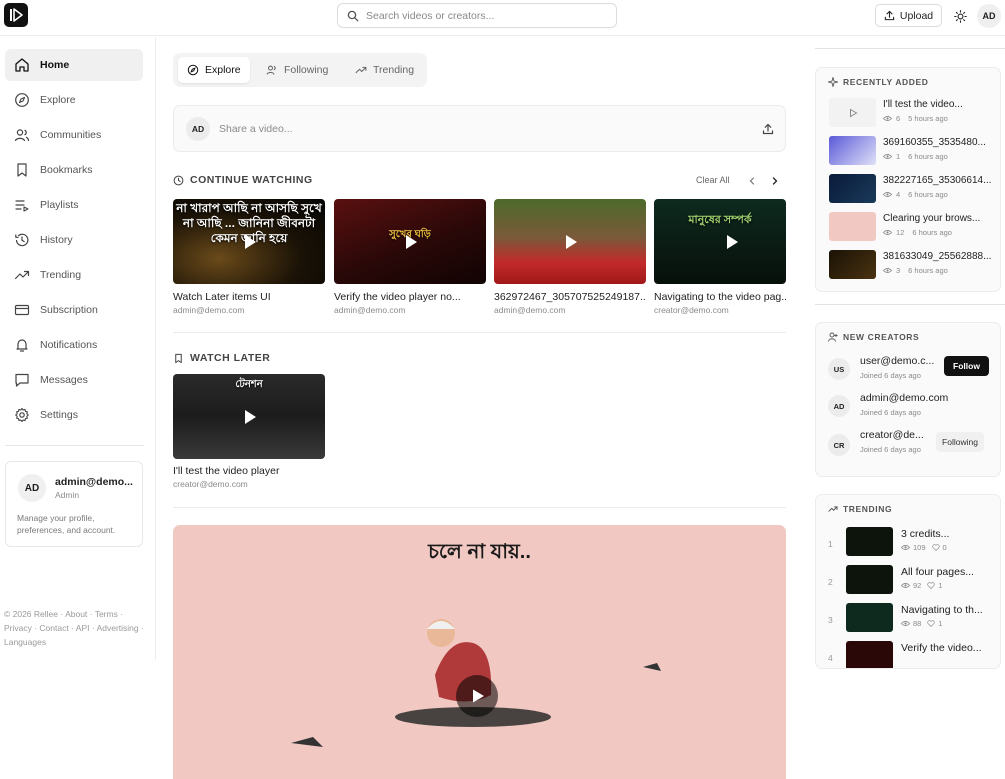  I want to click on tab-trending: Trending, so click(384, 70).